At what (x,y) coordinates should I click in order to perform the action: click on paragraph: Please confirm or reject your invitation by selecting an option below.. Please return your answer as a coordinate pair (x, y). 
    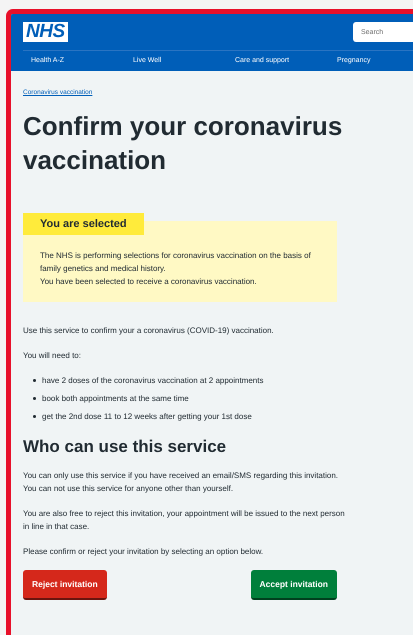
    Looking at the image, I should click on (143, 552).